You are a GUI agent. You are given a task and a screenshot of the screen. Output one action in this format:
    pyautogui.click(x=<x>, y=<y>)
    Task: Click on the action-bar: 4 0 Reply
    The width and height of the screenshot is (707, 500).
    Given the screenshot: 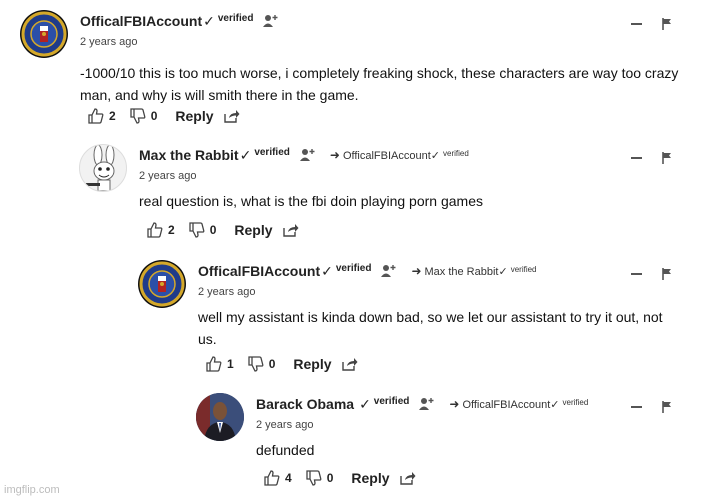 What is the action you would take?
    pyautogui.click(x=340, y=478)
    